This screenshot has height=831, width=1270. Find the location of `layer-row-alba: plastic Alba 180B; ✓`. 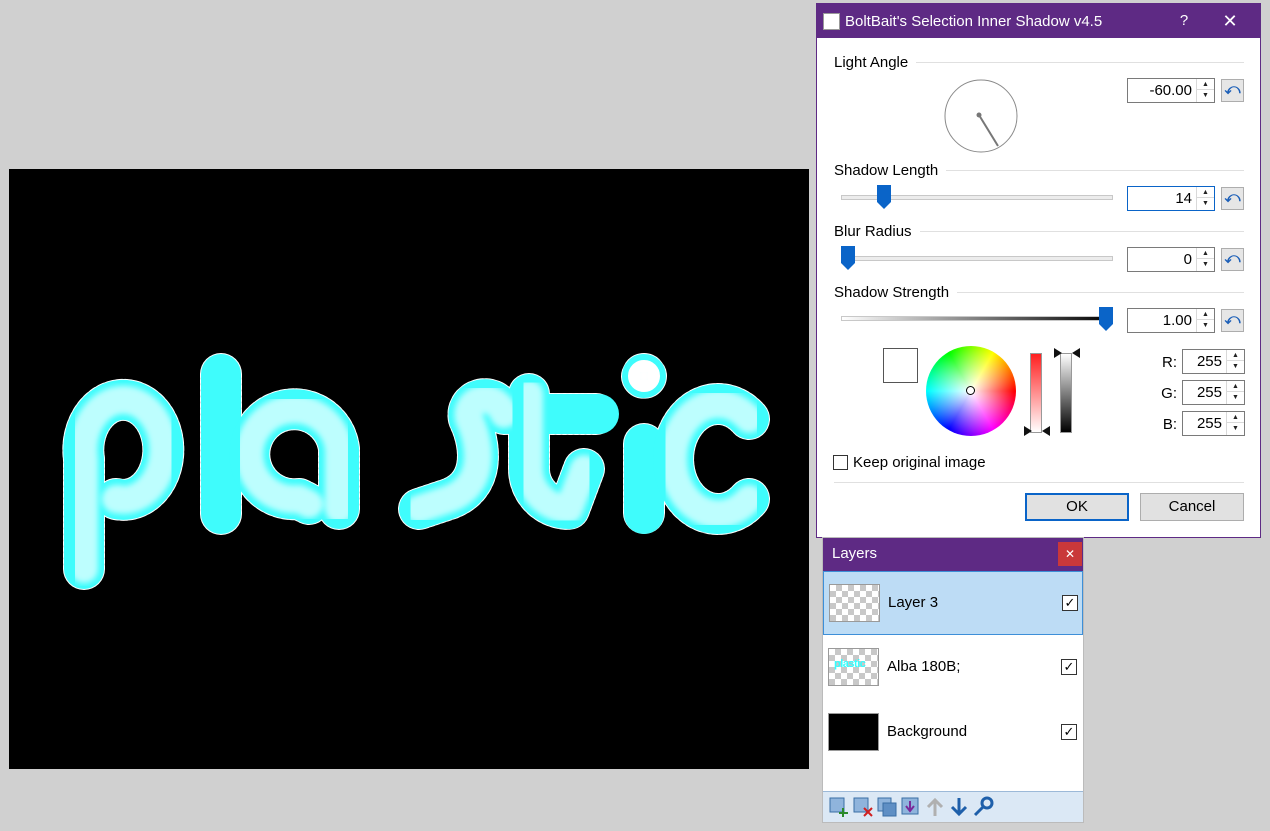

layer-row-alba: plastic Alba 180B; ✓ is located at coordinates (953, 668).